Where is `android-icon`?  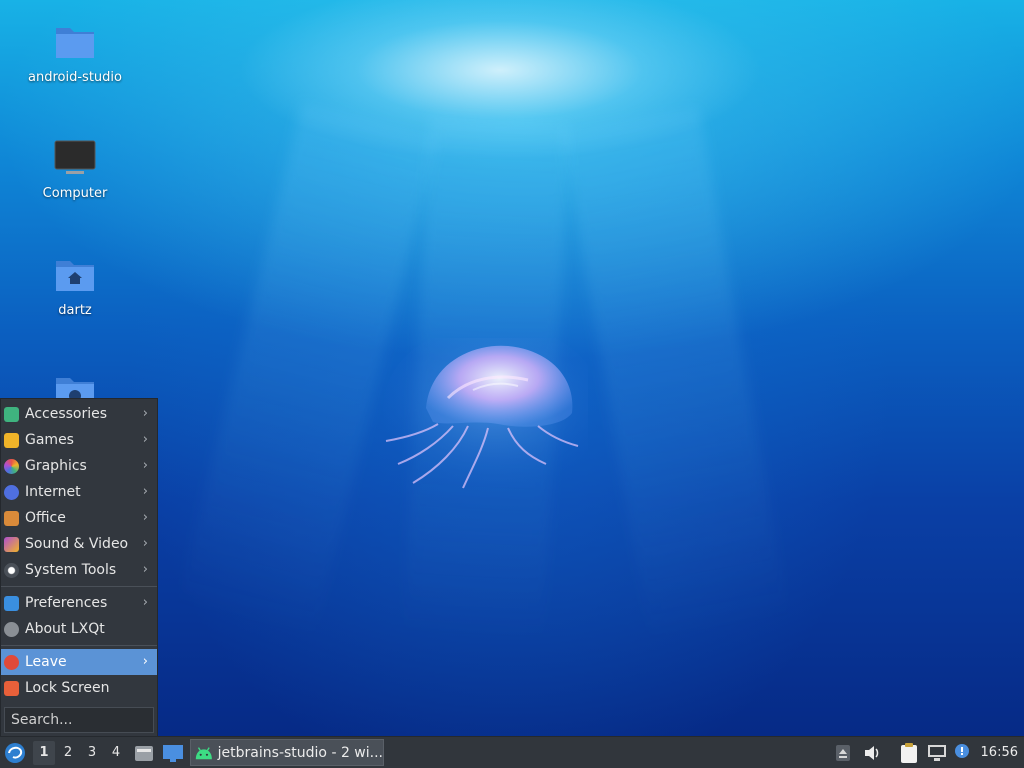
android-icon is located at coordinates (203, 752).